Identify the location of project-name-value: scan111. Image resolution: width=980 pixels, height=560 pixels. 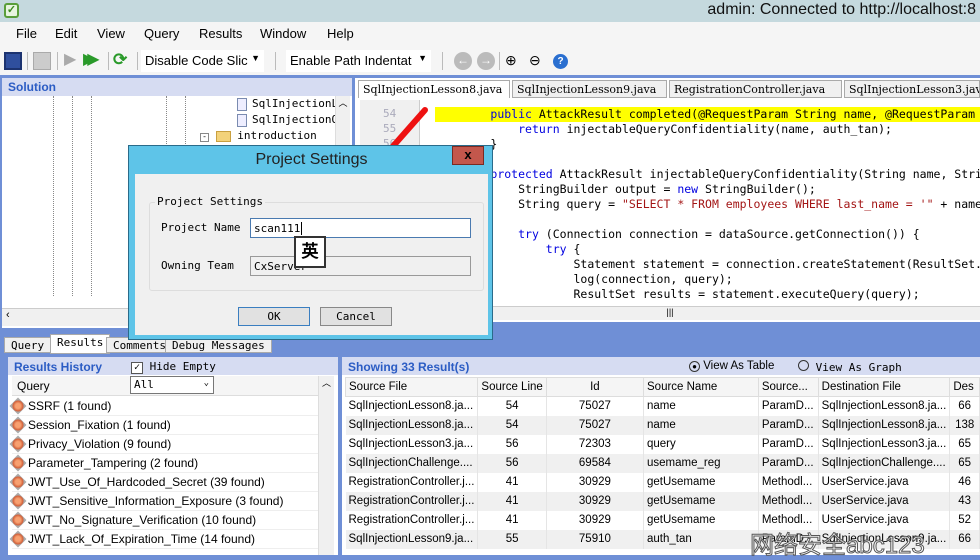
(277, 228).